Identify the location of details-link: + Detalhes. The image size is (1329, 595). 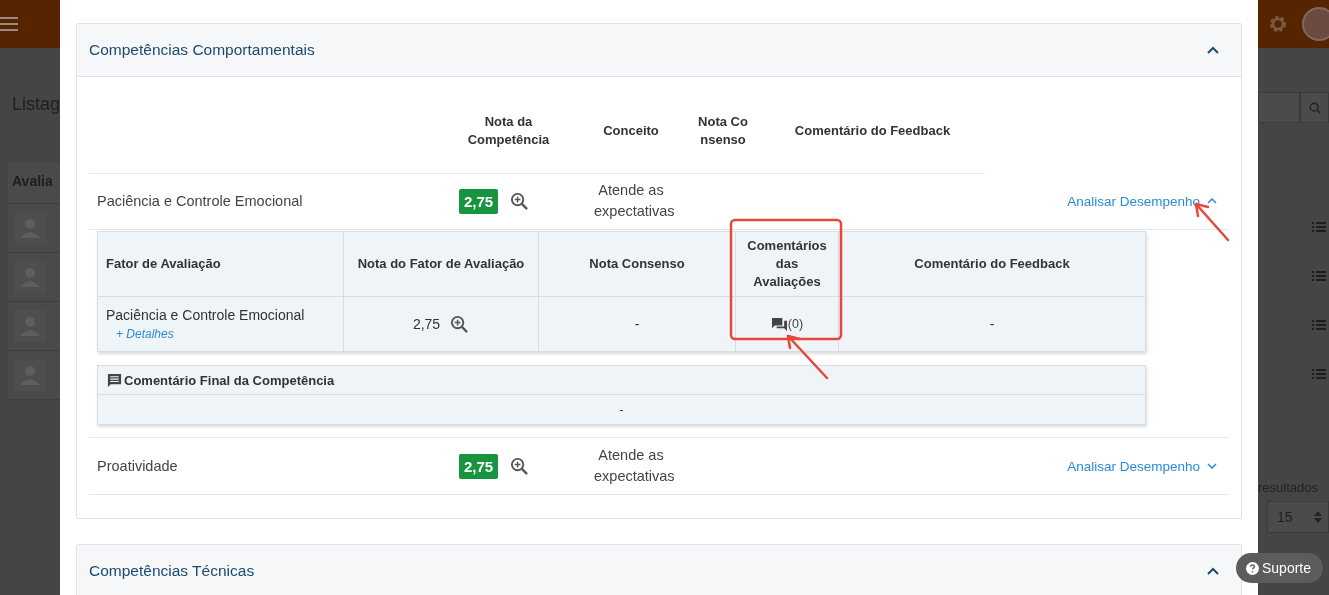
(145, 334).